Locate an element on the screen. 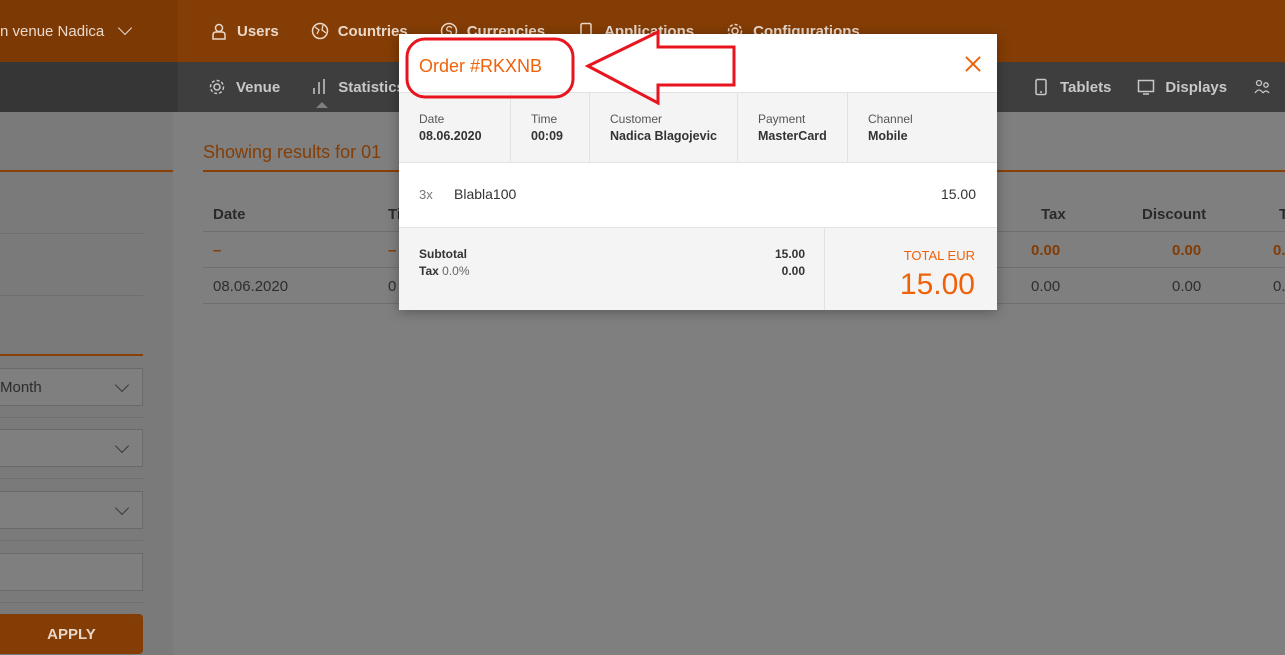 The width and height of the screenshot is (1285, 655). menu-item-users: Users is located at coordinates (244, 31).